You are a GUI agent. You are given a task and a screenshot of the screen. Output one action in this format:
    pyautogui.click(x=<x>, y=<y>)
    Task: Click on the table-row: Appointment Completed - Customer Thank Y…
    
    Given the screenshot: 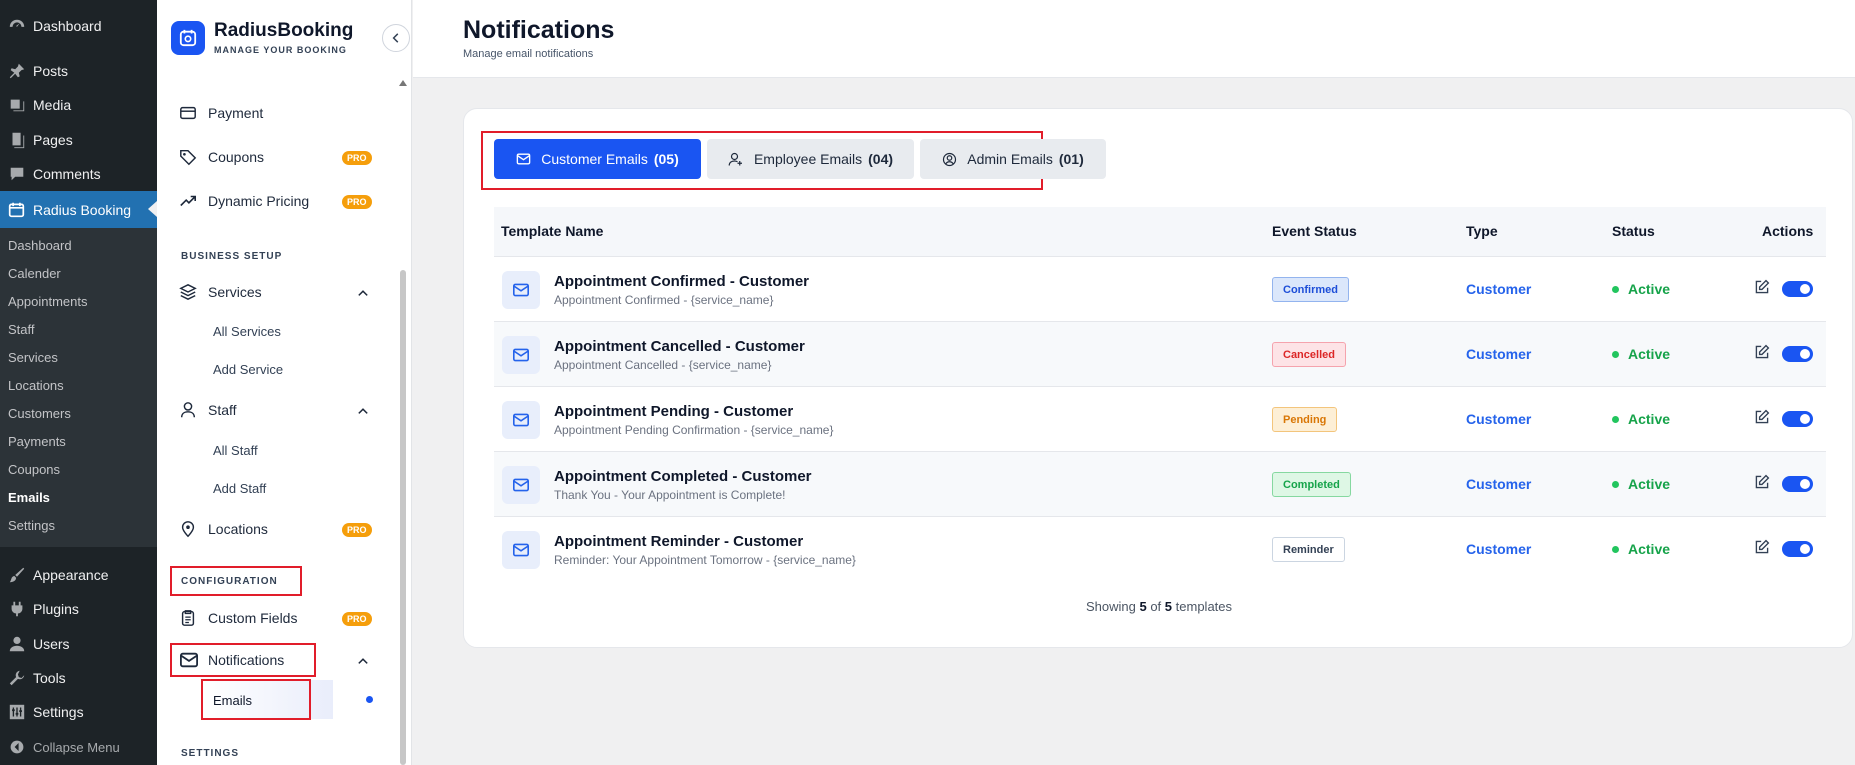 What is the action you would take?
    pyautogui.click(x=1160, y=484)
    